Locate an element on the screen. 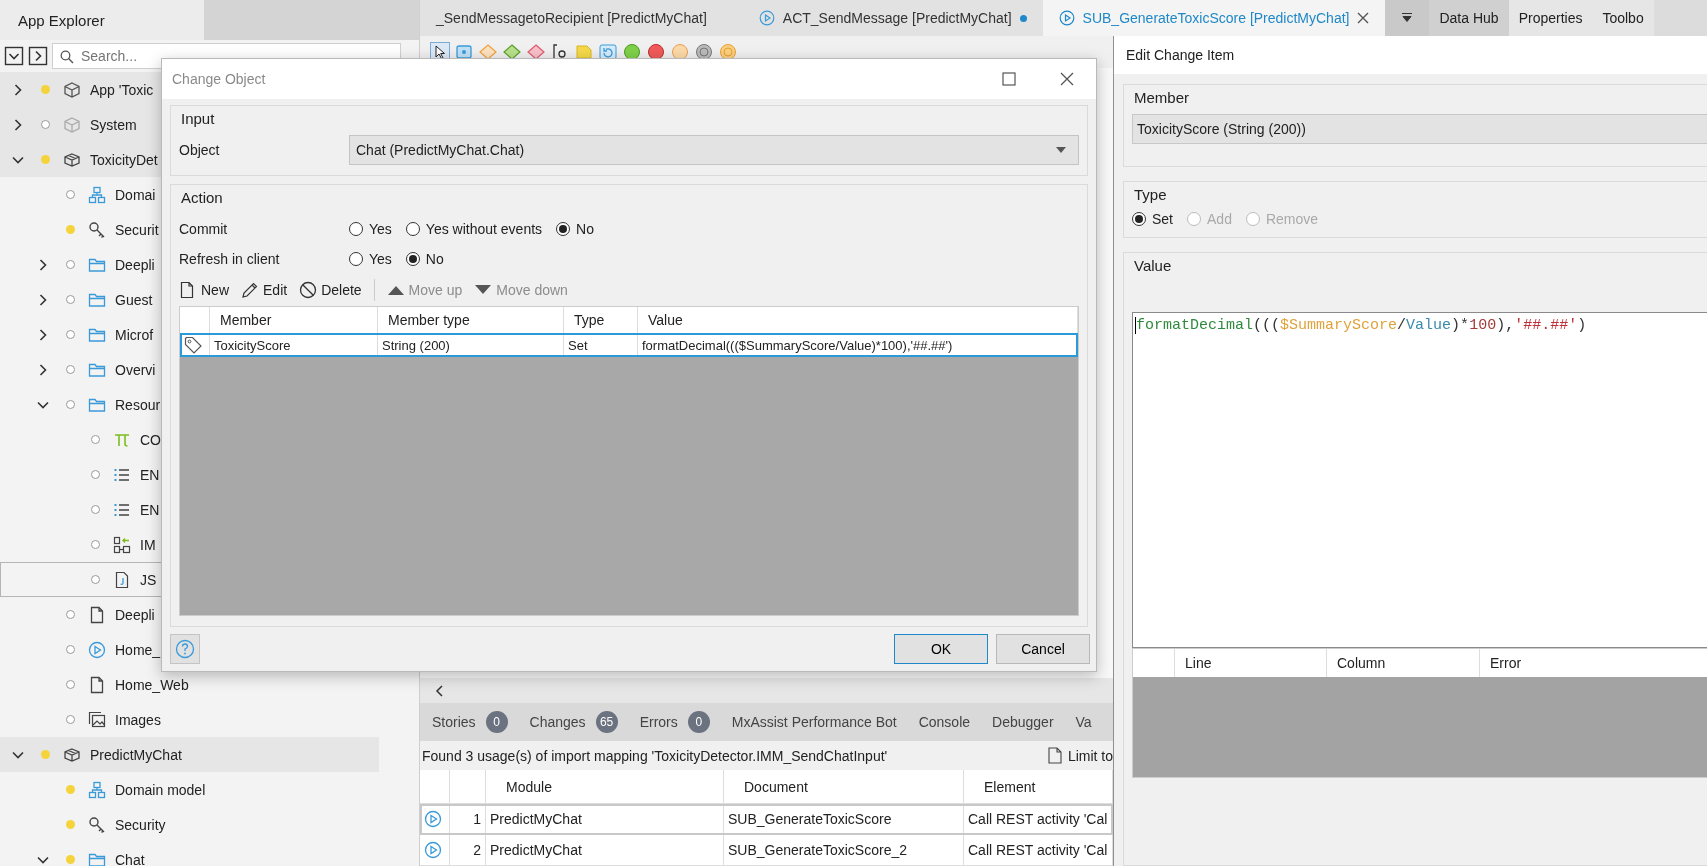 The height and width of the screenshot is (866, 1707). tree-item-label: Guest is located at coordinates (134, 299).